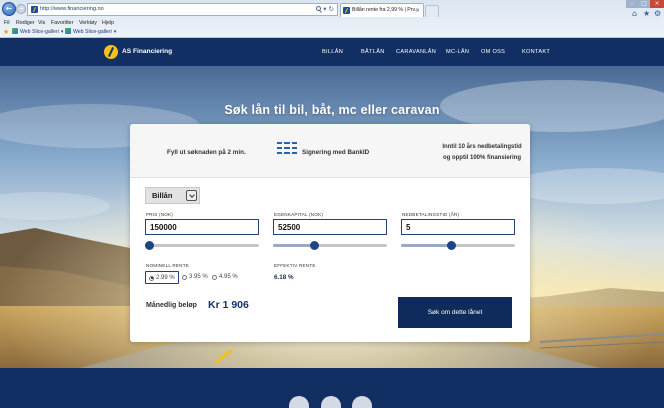 The height and width of the screenshot is (408, 664). I want to click on minimize-icon: –, so click(632, 4).